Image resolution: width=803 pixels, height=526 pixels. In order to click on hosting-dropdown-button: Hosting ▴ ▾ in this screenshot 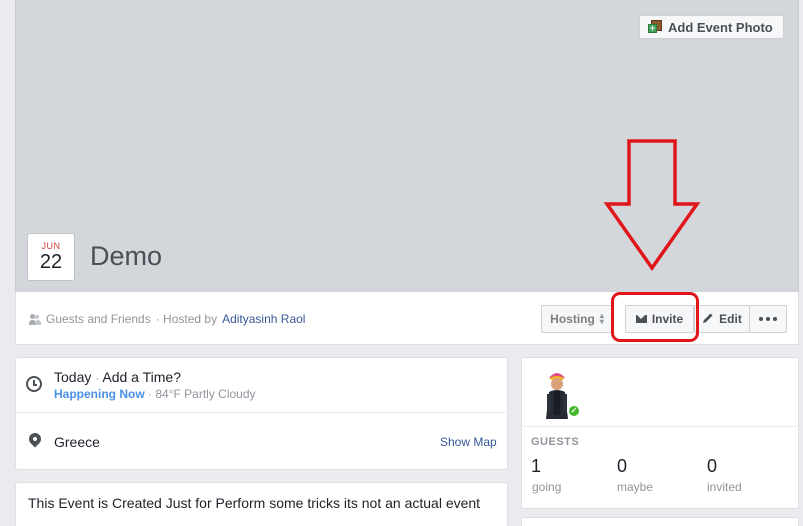, I will do `click(577, 319)`.